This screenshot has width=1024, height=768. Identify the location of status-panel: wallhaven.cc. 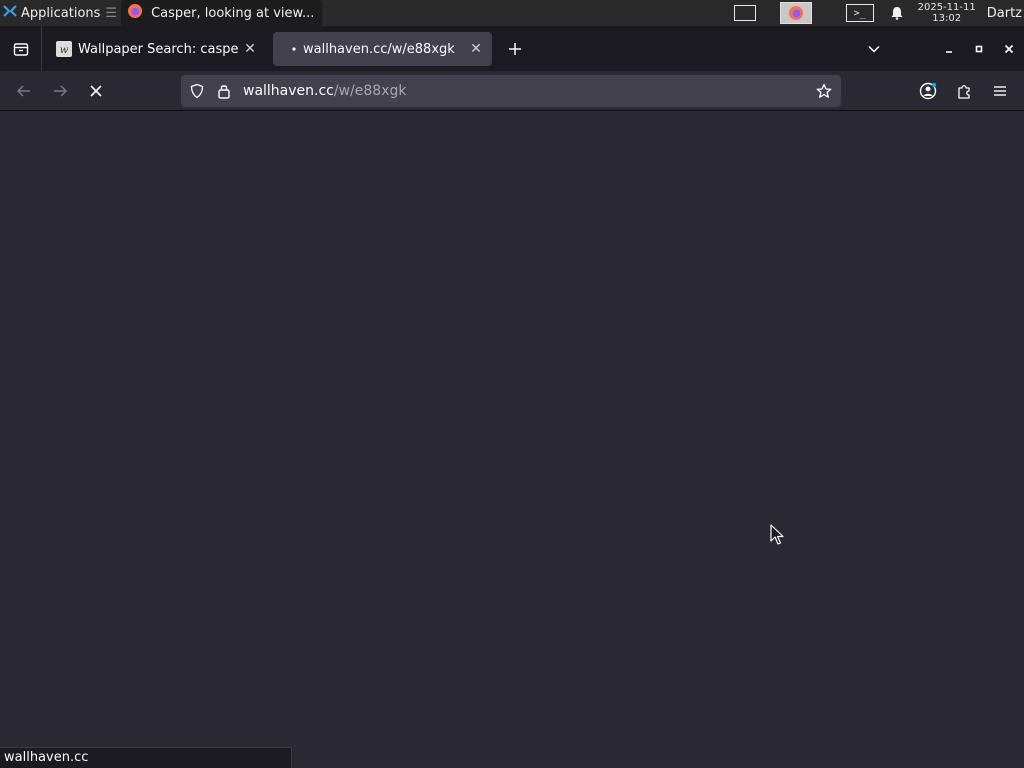
(146, 757).